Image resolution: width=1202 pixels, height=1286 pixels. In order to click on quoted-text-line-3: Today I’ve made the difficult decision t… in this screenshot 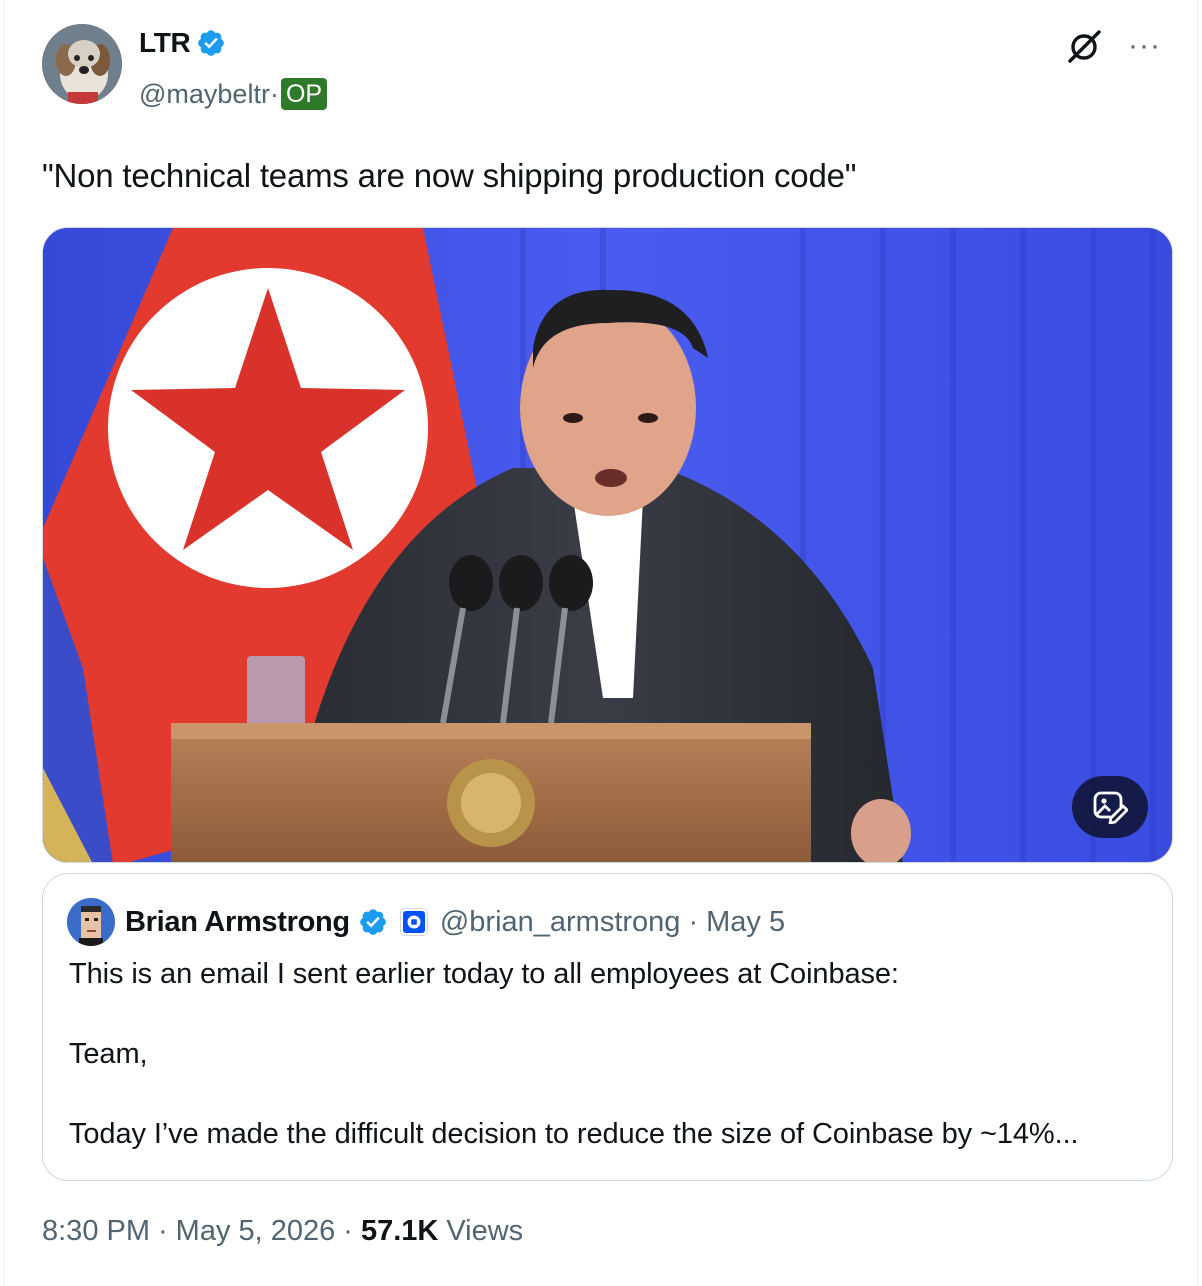, I will do `click(574, 1134)`.